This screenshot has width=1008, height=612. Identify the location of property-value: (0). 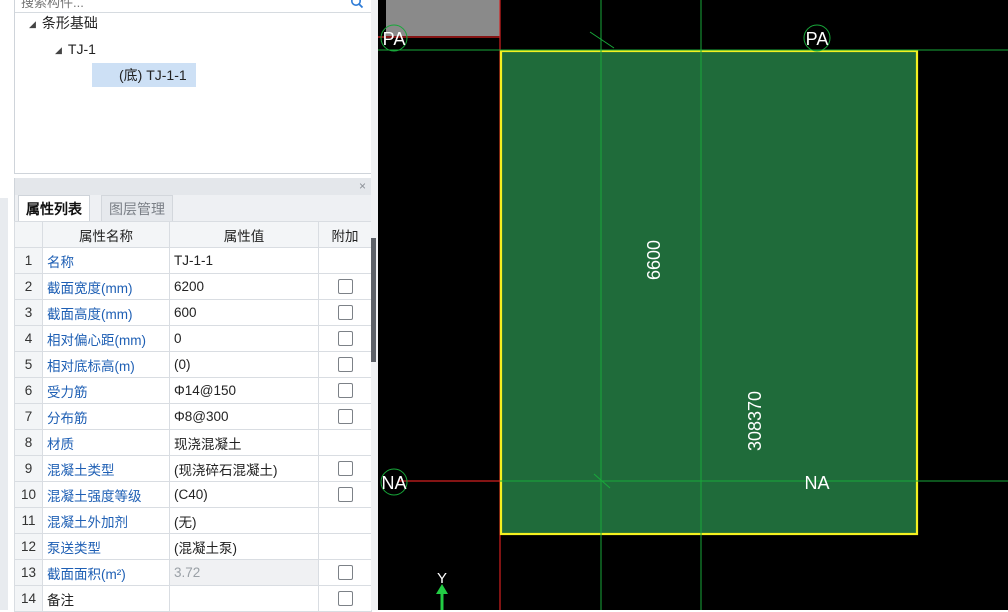
(244, 364).